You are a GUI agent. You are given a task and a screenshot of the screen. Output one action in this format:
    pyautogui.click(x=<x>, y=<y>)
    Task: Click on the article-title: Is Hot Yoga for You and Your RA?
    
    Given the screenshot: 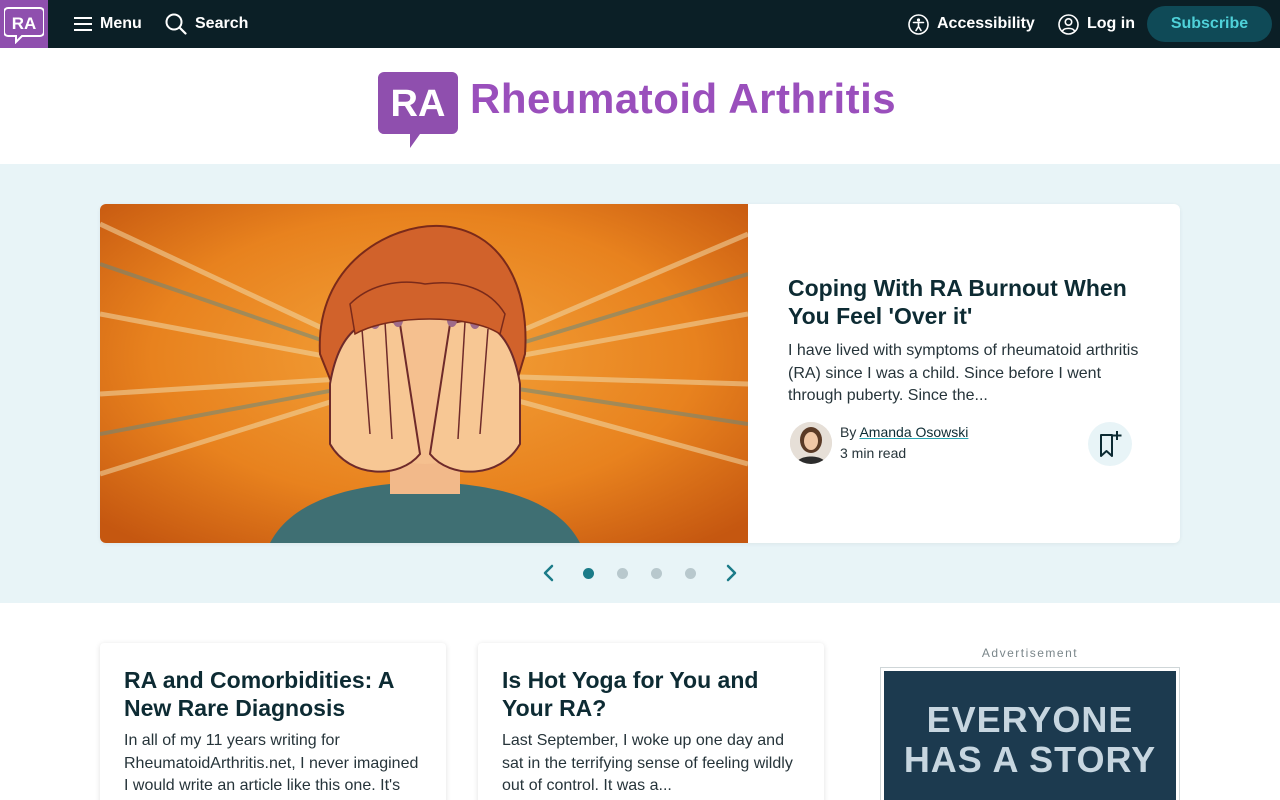 What is the action you would take?
    pyautogui.click(x=652, y=694)
    